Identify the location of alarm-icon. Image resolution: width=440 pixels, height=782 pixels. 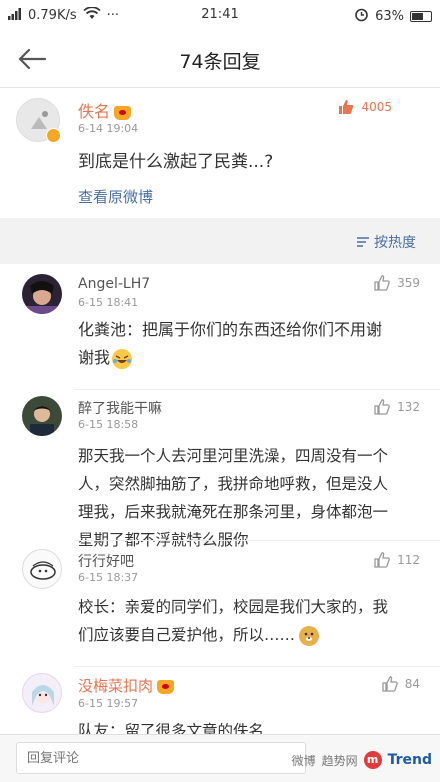
(361, 16).